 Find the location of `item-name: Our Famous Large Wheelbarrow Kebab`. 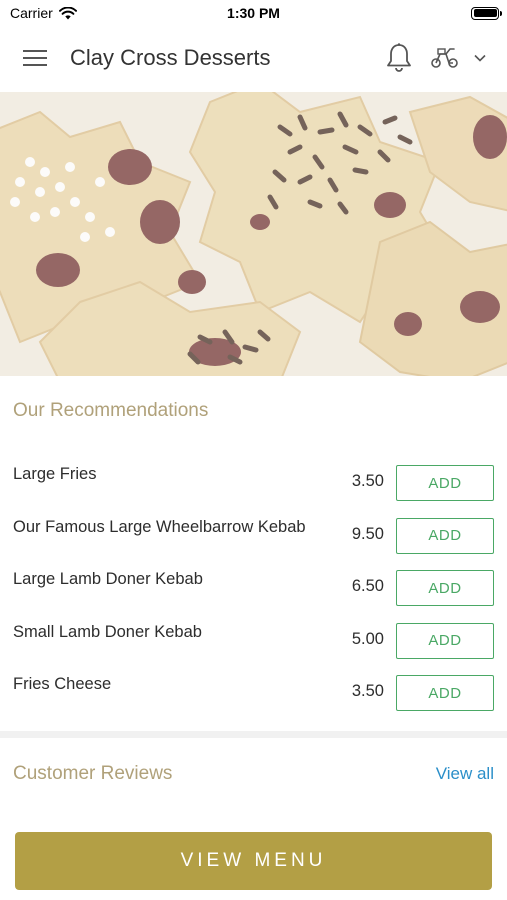

item-name: Our Famous Large Wheelbarrow Kebab is located at coordinates (159, 526).